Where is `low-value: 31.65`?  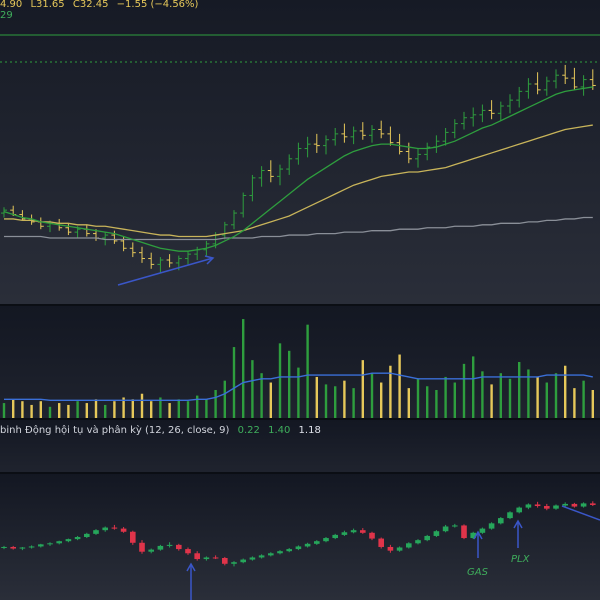
low-value: 31.65 is located at coordinates (50, 5).